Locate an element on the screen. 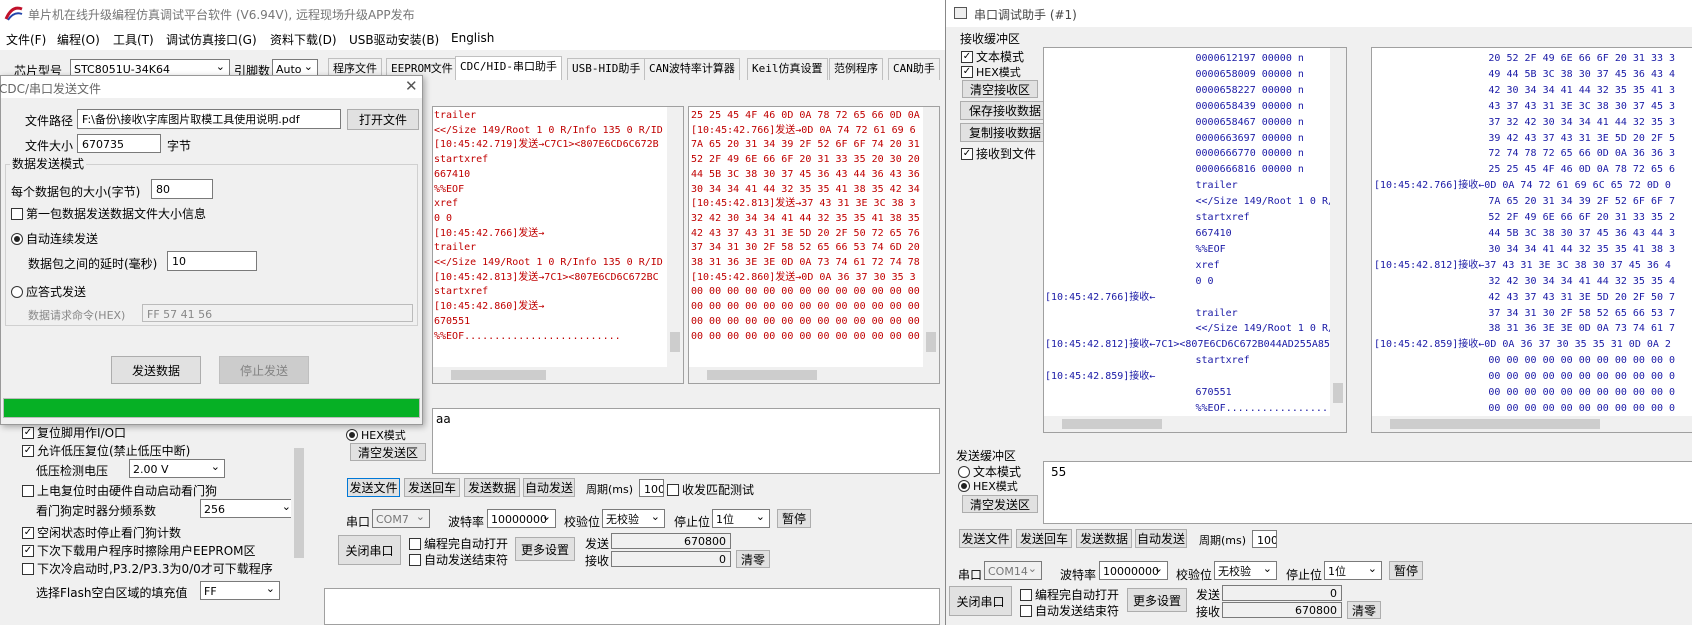 The width and height of the screenshot is (1692, 625). option-select: 256 is located at coordinates (248, 508).